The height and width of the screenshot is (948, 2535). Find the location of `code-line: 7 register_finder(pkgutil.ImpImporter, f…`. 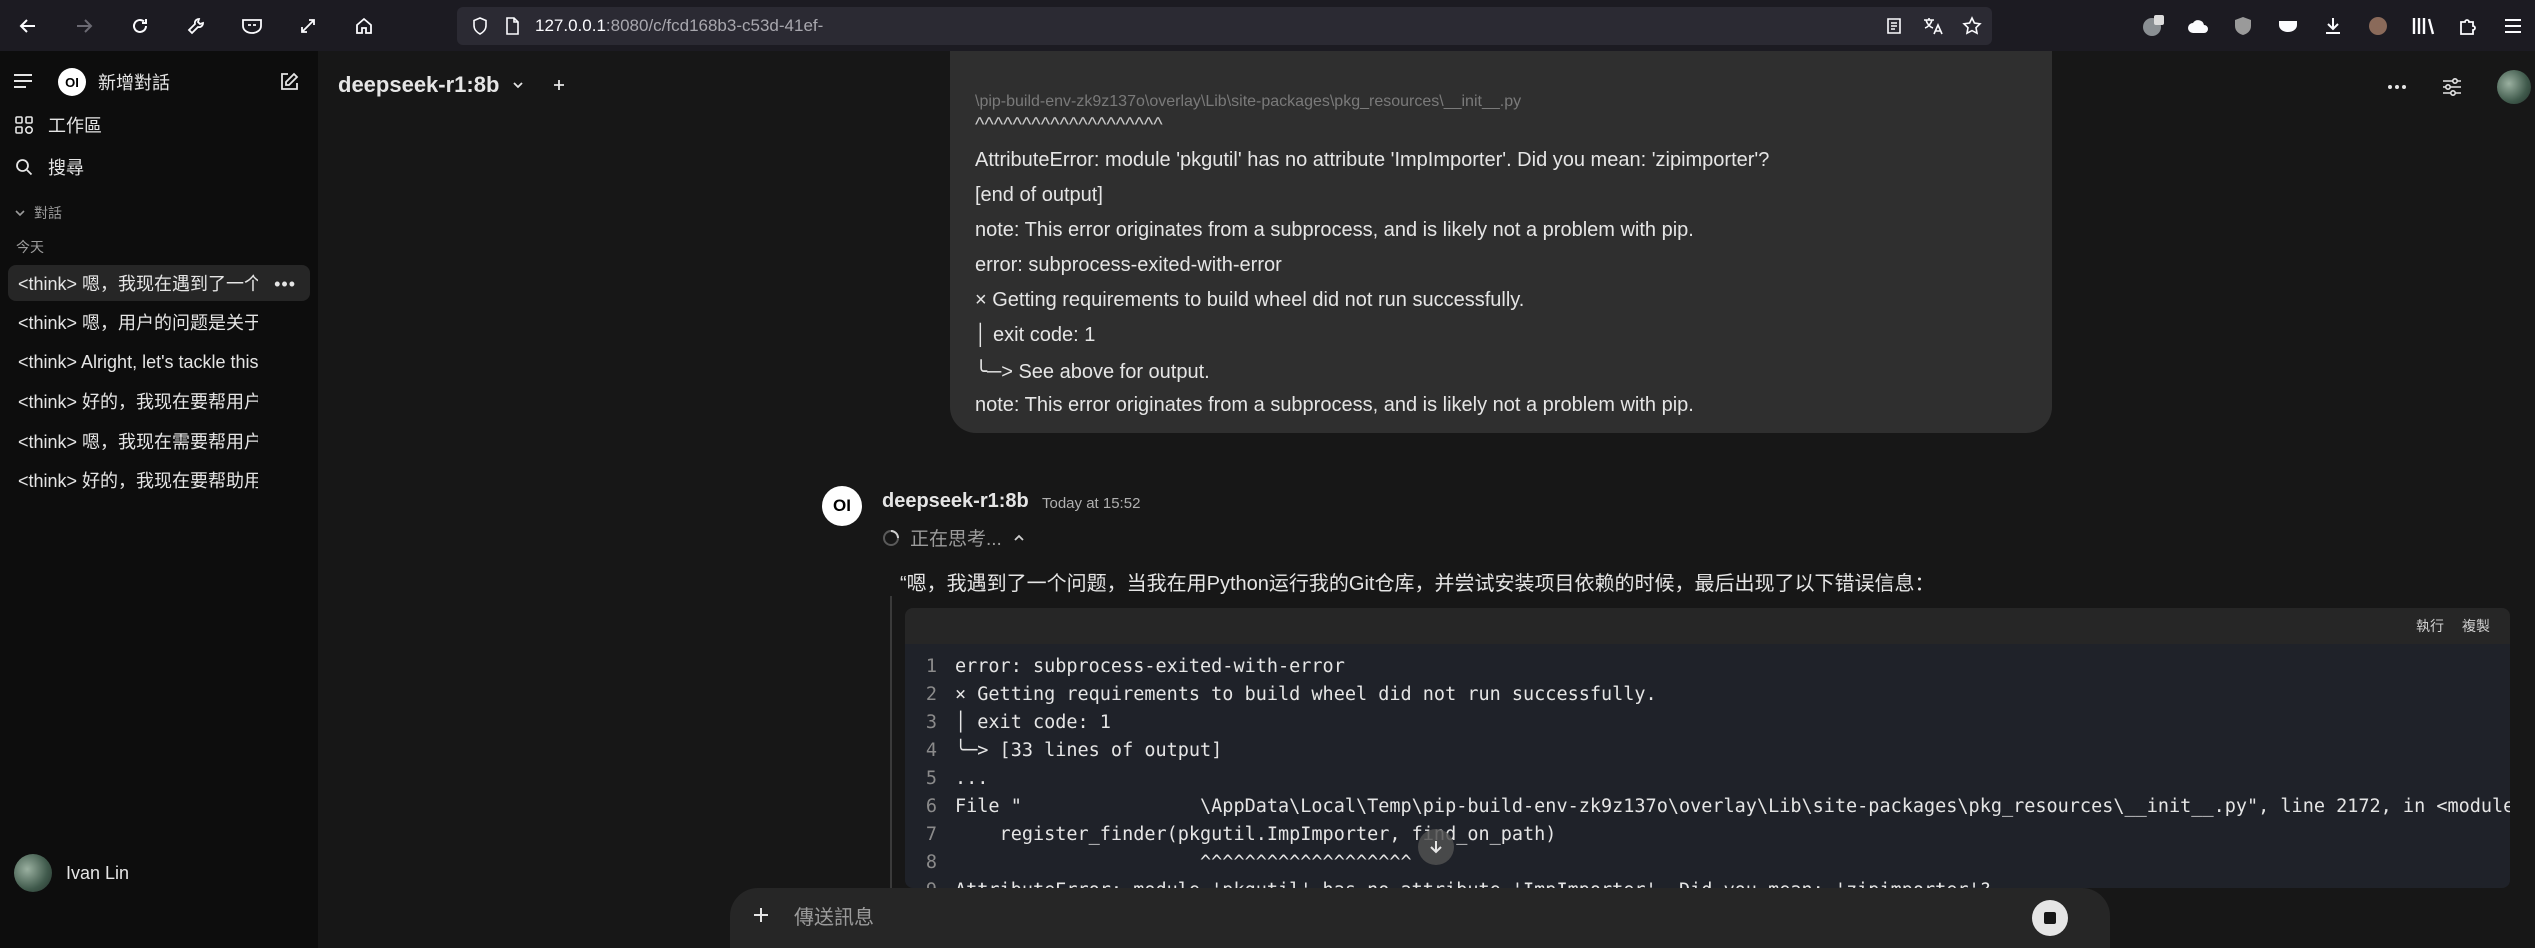

code-line: 7 register_finder(pkgutil.ImpImporter, f… is located at coordinates (1241, 834).